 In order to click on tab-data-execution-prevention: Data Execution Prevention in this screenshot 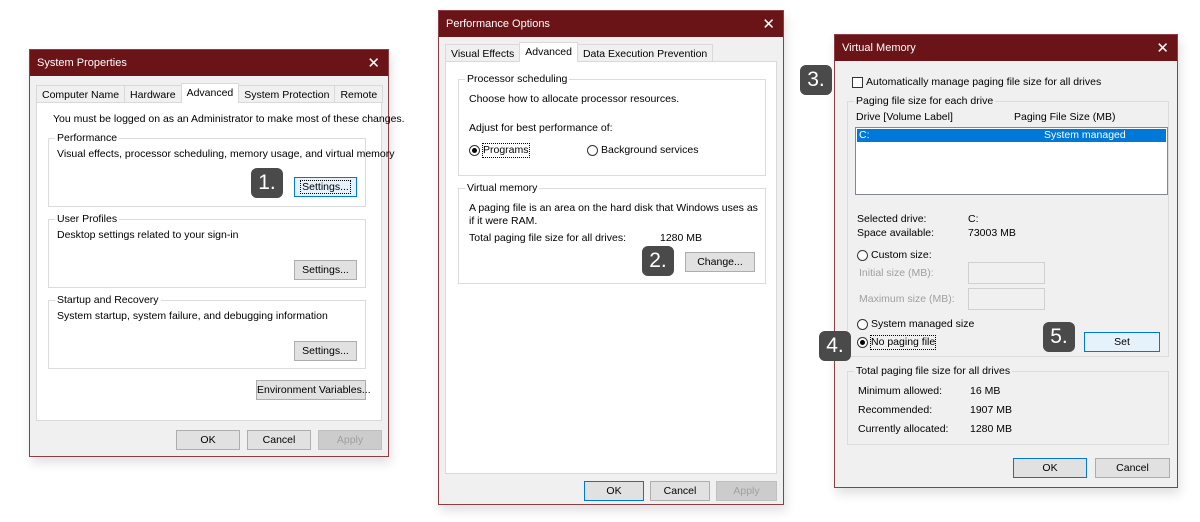, I will do `click(645, 53)`.